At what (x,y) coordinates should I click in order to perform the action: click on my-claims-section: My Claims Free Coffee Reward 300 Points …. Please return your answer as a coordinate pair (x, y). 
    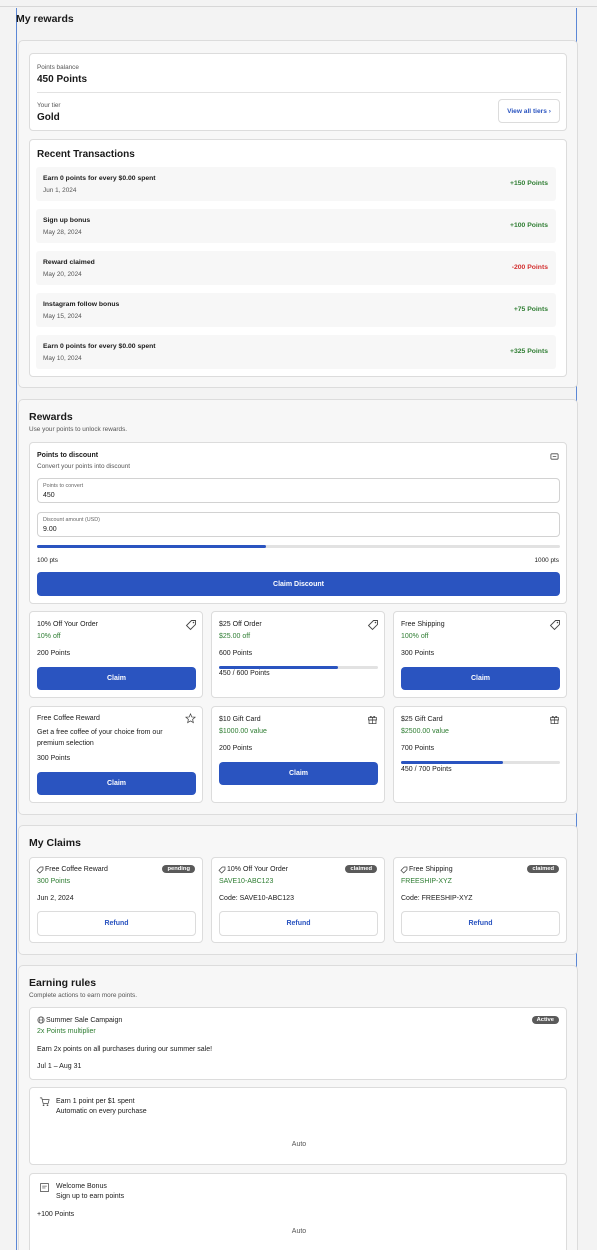
    Looking at the image, I should click on (298, 890).